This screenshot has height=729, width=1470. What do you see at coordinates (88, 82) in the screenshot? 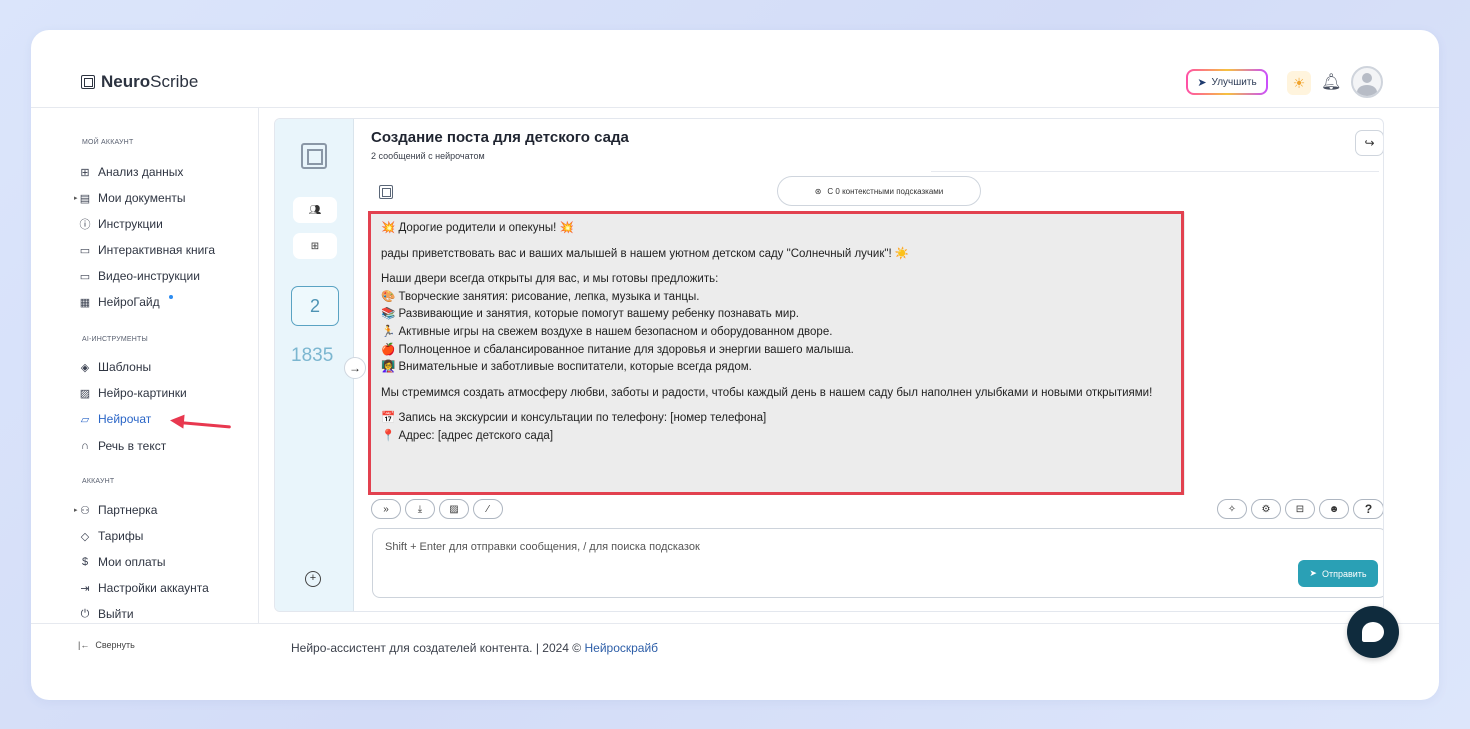
I see `logo-icon` at bounding box center [88, 82].